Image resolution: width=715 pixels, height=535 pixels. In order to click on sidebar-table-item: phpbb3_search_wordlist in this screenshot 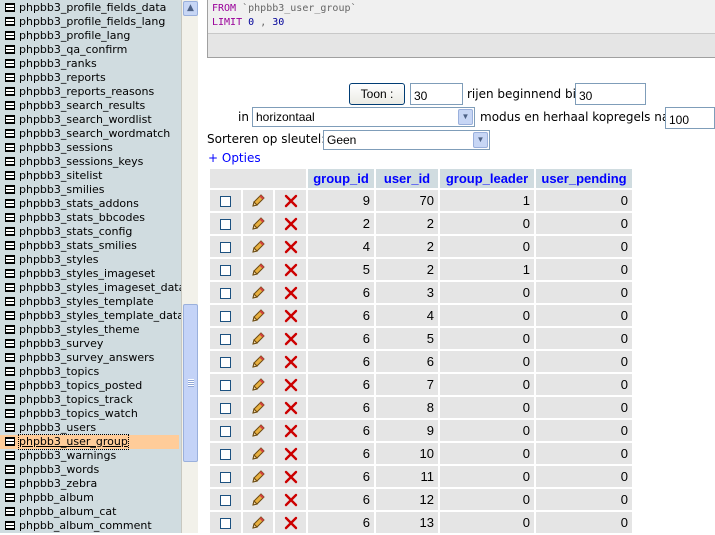, I will do `click(89, 120)`.